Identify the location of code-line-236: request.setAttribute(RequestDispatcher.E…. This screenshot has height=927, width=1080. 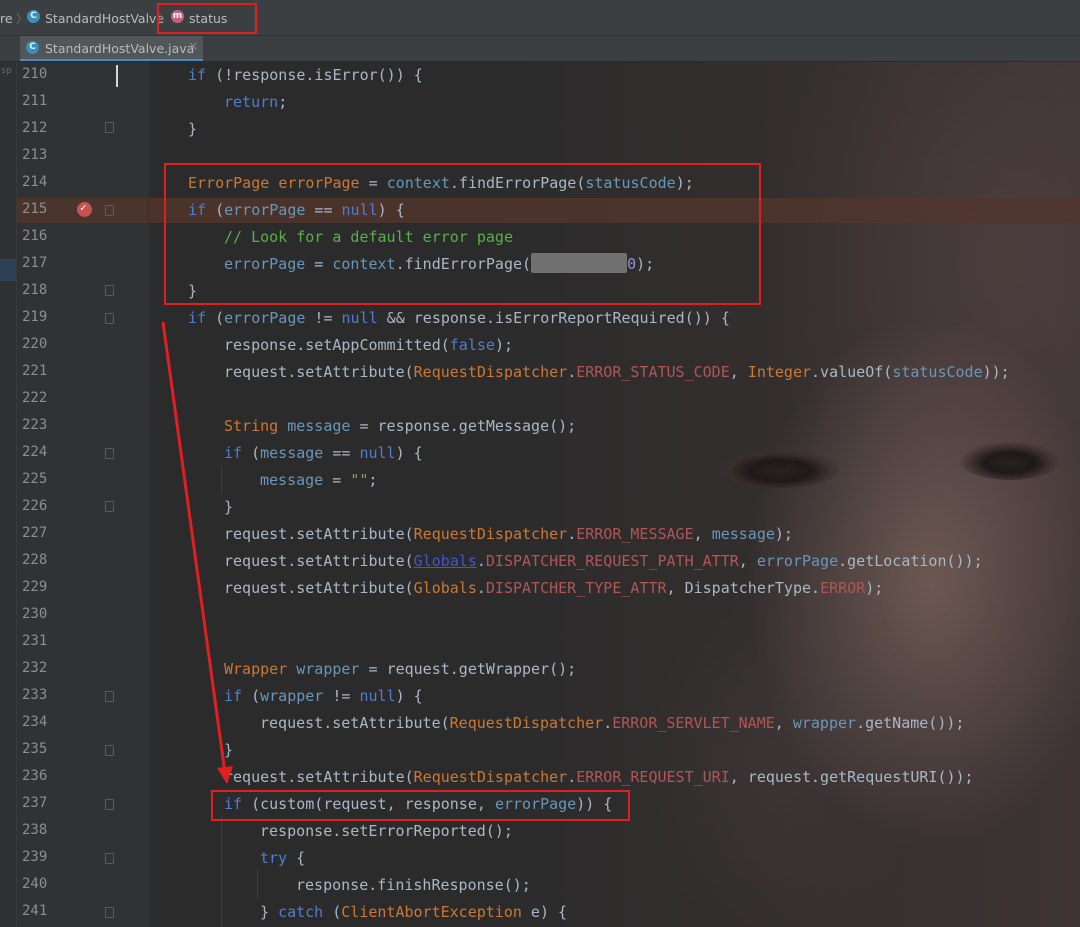
(599, 777).